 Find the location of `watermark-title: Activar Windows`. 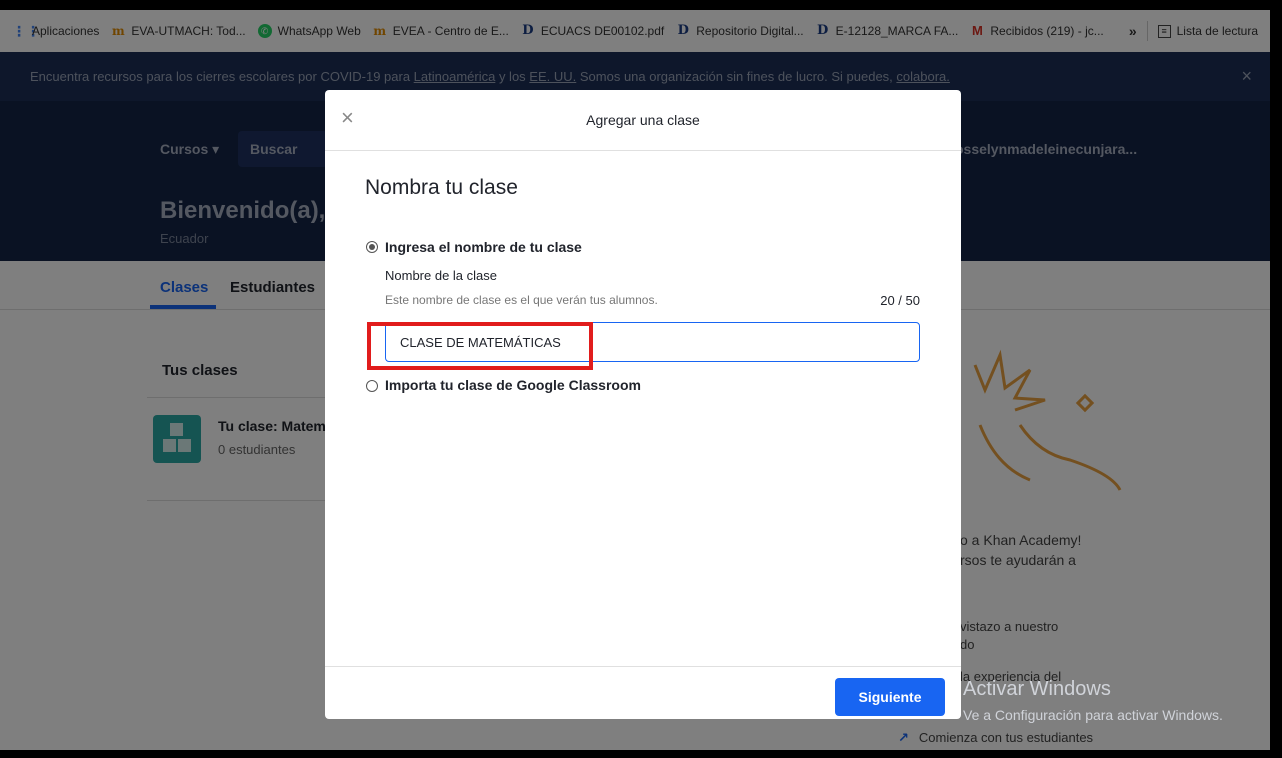

watermark-title: Activar Windows is located at coordinates (1037, 689).